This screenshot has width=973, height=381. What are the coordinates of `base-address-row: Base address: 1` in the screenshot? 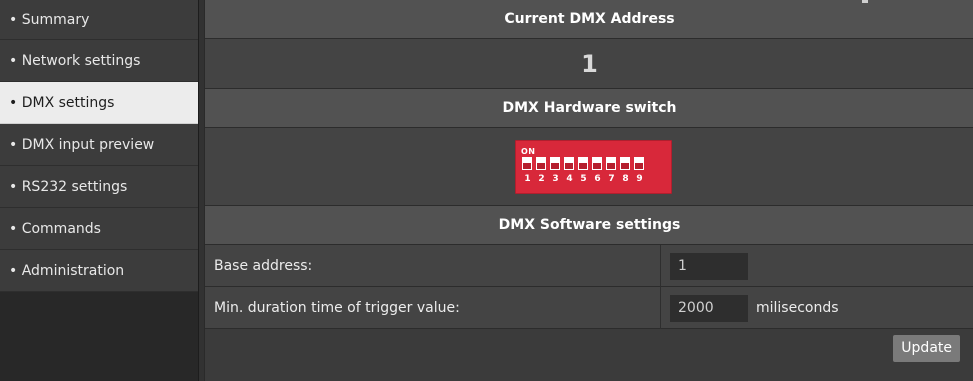 It's located at (589, 266).